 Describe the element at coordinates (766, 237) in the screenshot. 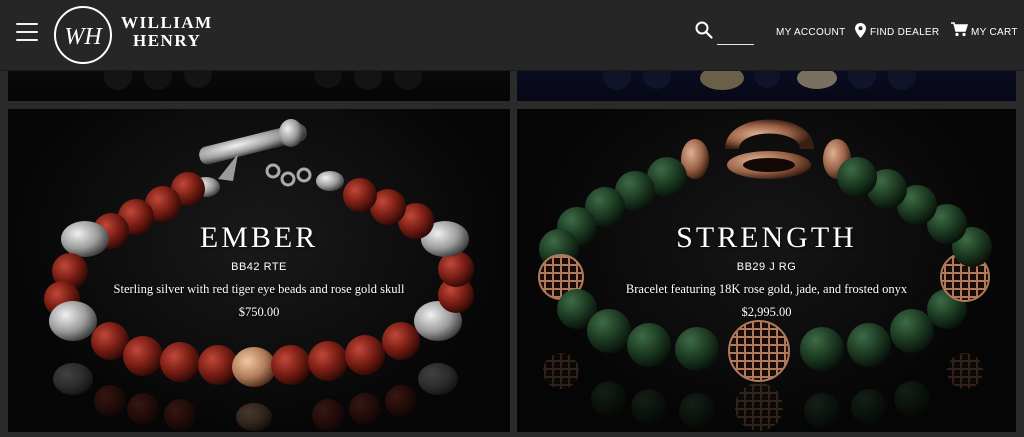

I see `product-title: STRENGTH` at that location.